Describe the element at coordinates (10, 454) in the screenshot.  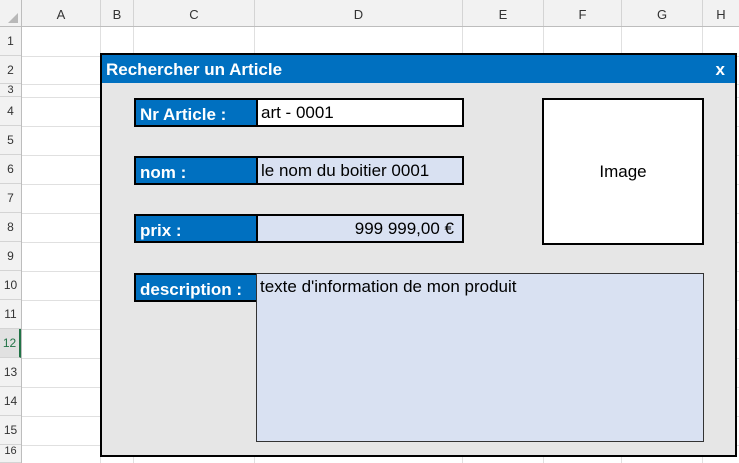
I see `row-header: 16` at that location.